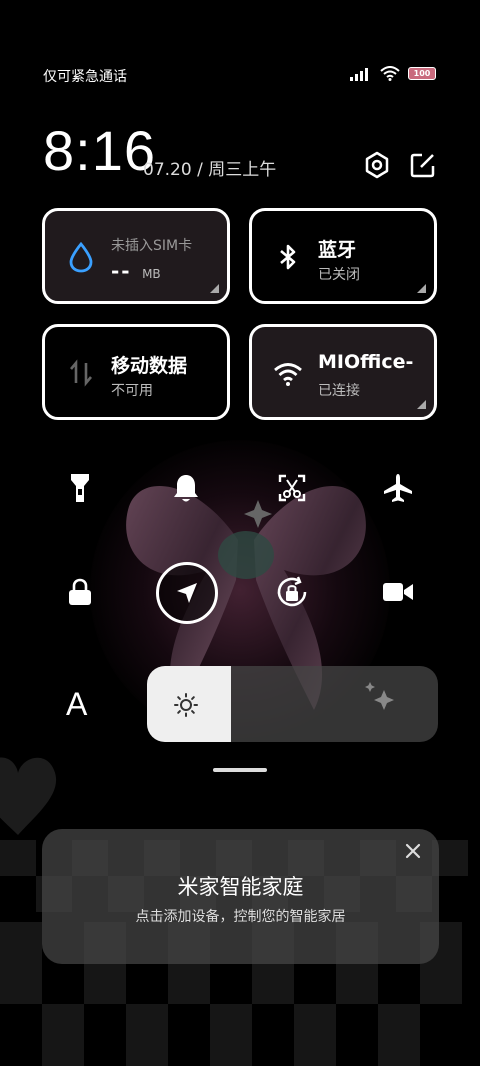 The height and width of the screenshot is (1066, 480). Describe the element at coordinates (379, 696) in the screenshot. I see `sparkle-icon` at that location.